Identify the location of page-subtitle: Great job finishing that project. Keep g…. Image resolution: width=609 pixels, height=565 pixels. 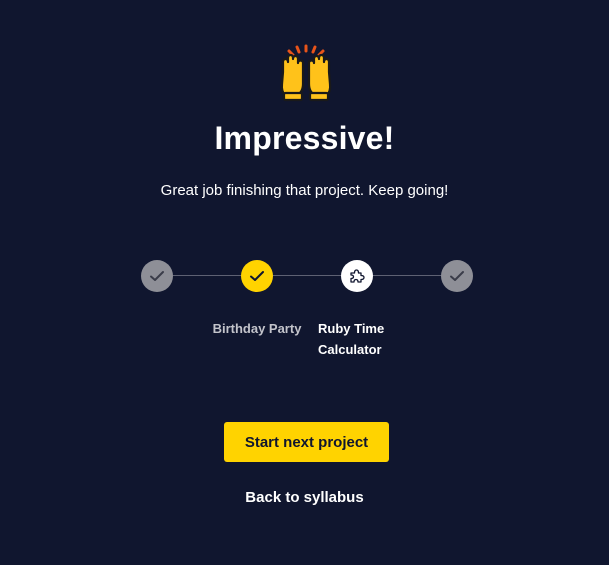
(304, 190).